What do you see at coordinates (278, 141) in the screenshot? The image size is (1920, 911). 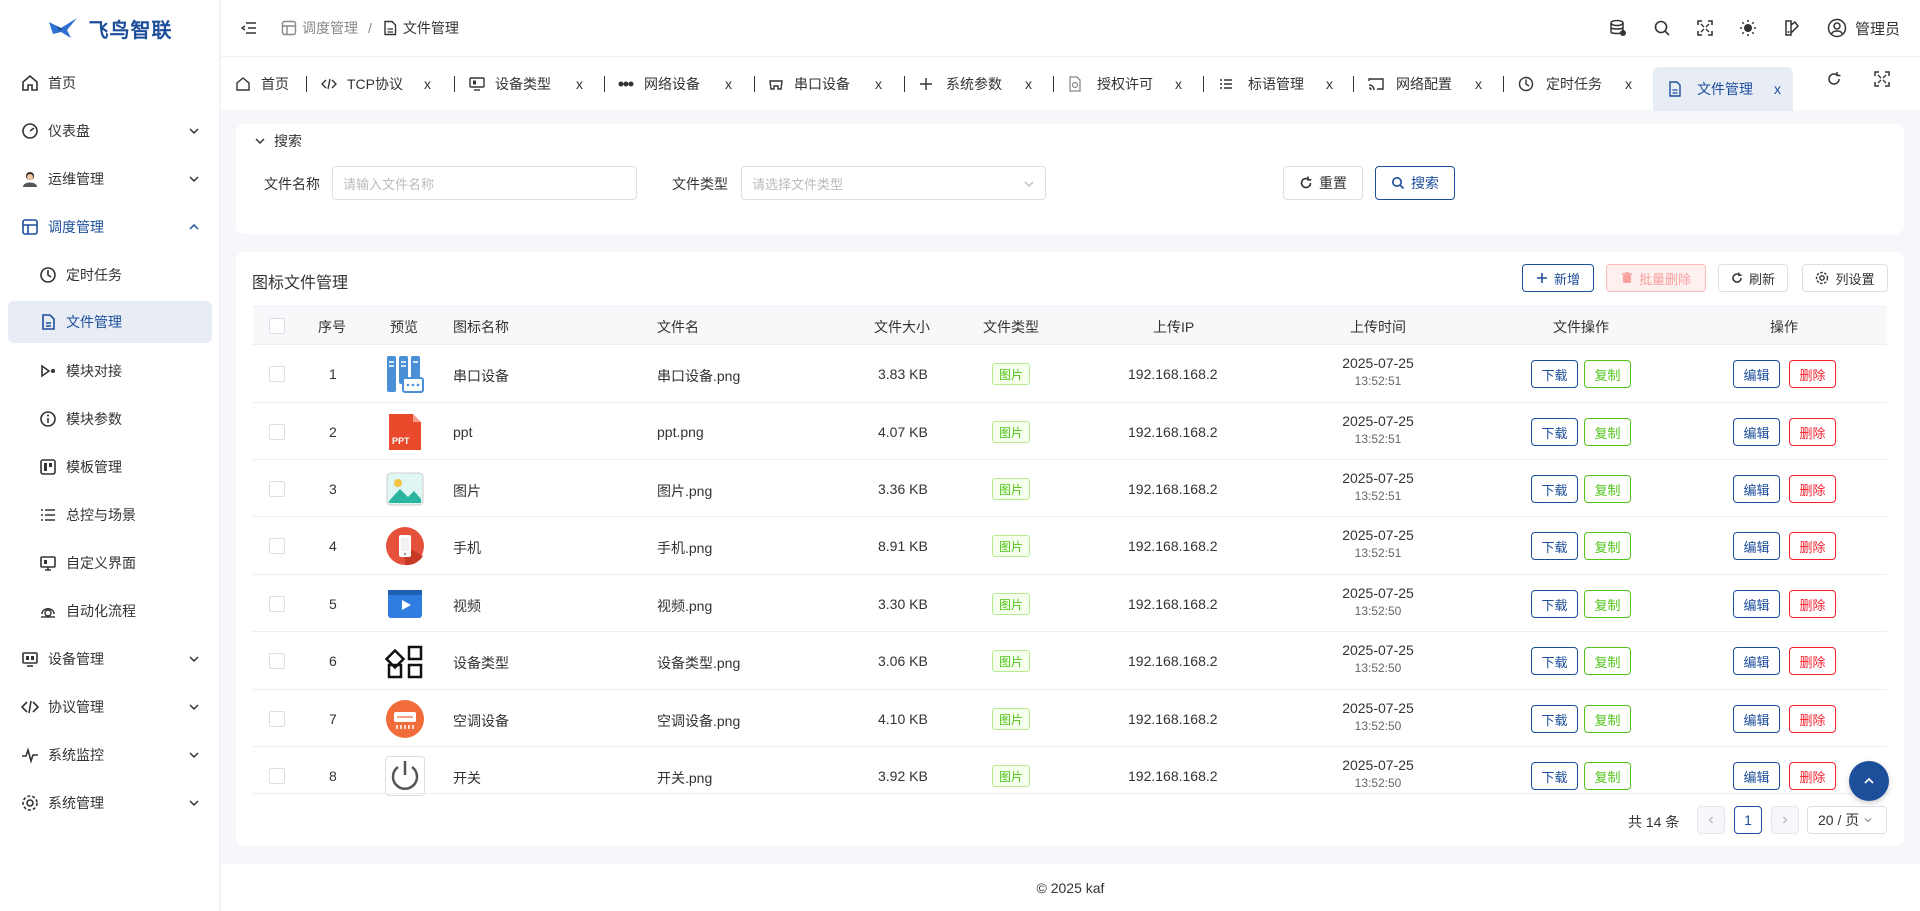 I see `search-toggle: 搜索` at bounding box center [278, 141].